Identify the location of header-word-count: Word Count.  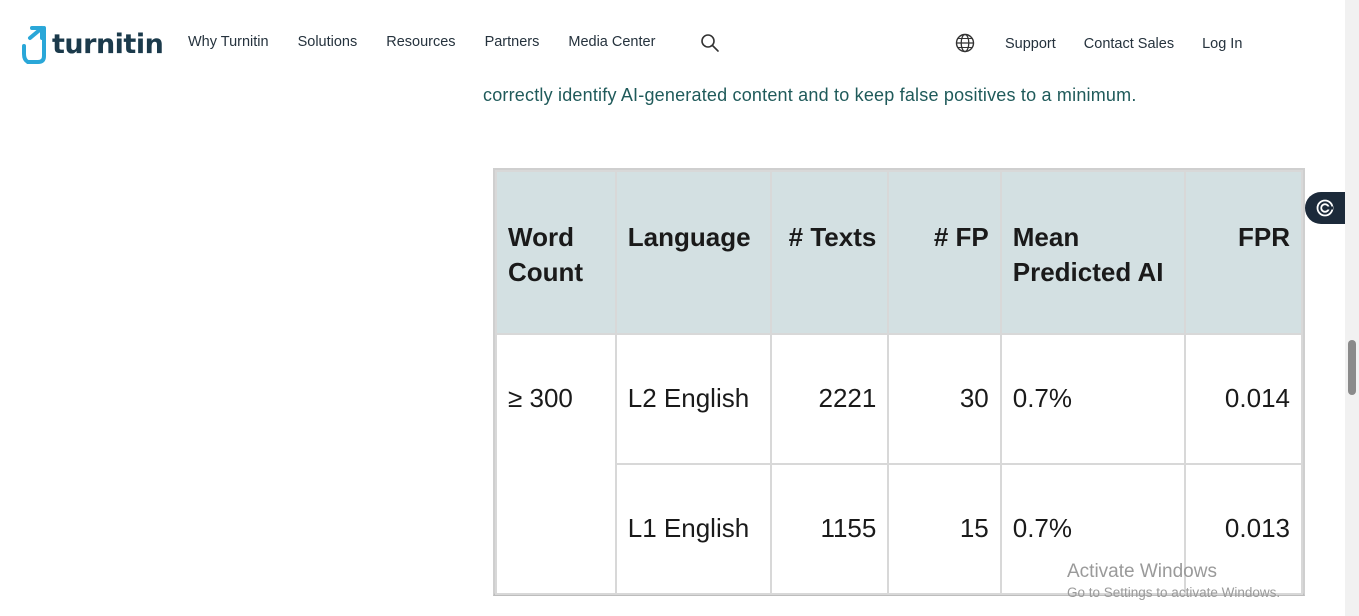
(556, 252).